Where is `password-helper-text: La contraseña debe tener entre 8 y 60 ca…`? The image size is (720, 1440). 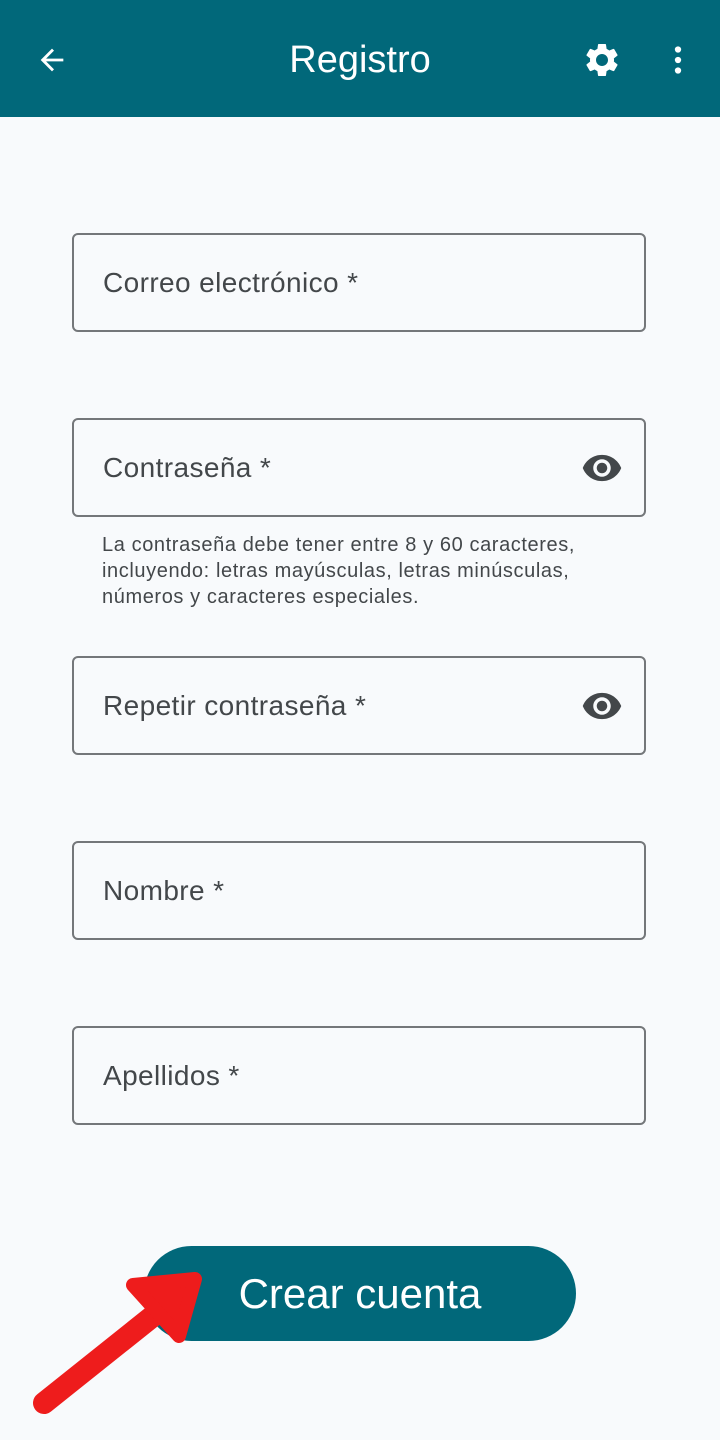
password-helper-text: La contraseña debe tener entre 8 y 60 ca… is located at coordinates (339, 571).